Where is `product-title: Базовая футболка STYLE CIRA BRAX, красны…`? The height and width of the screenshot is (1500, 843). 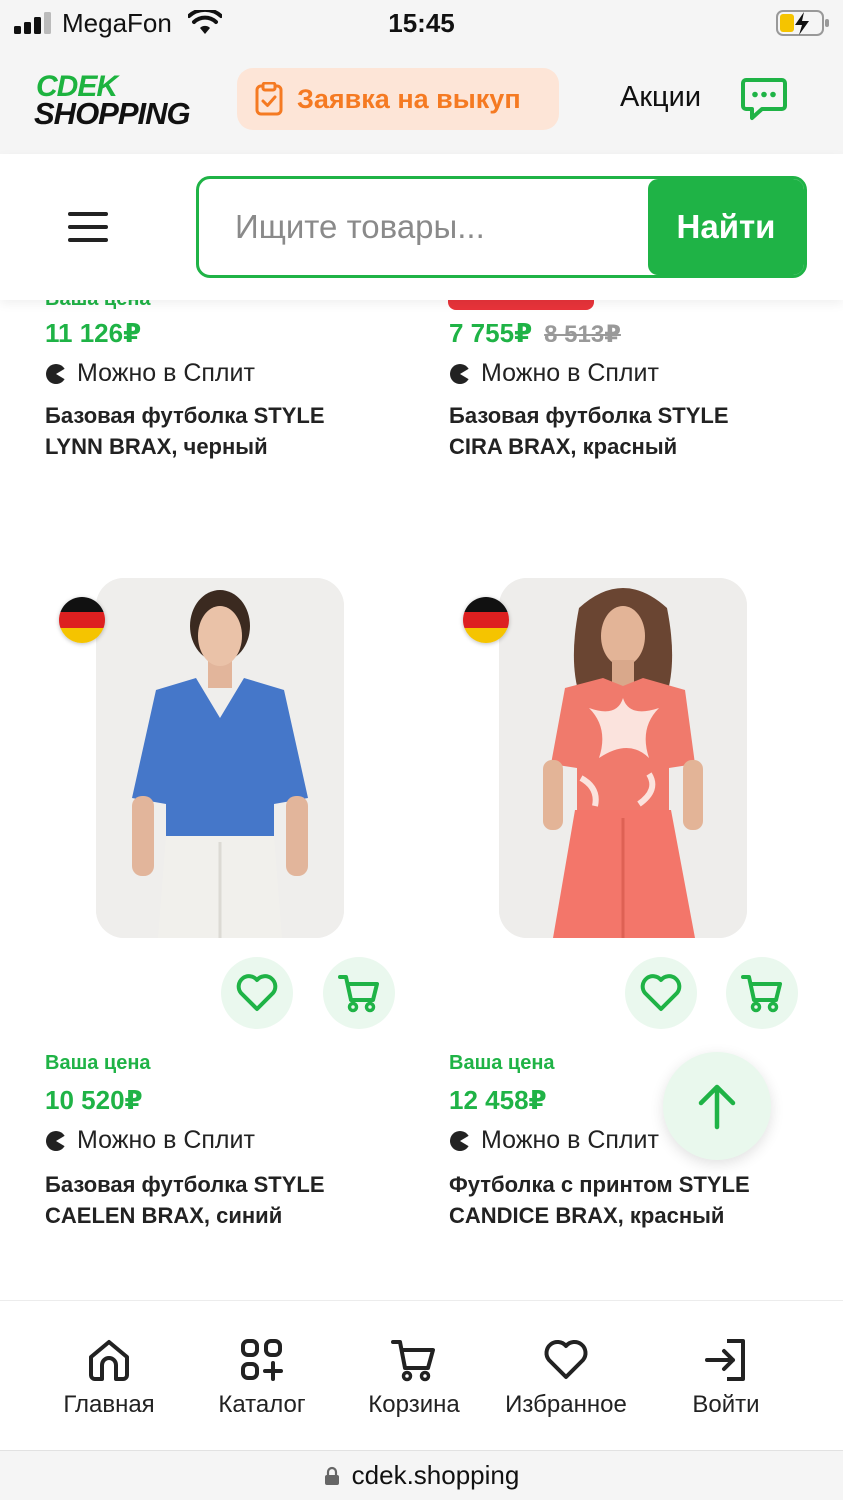
product-title: Базовая футболка STYLE CIRA BRAX, красны… is located at coordinates (634, 431).